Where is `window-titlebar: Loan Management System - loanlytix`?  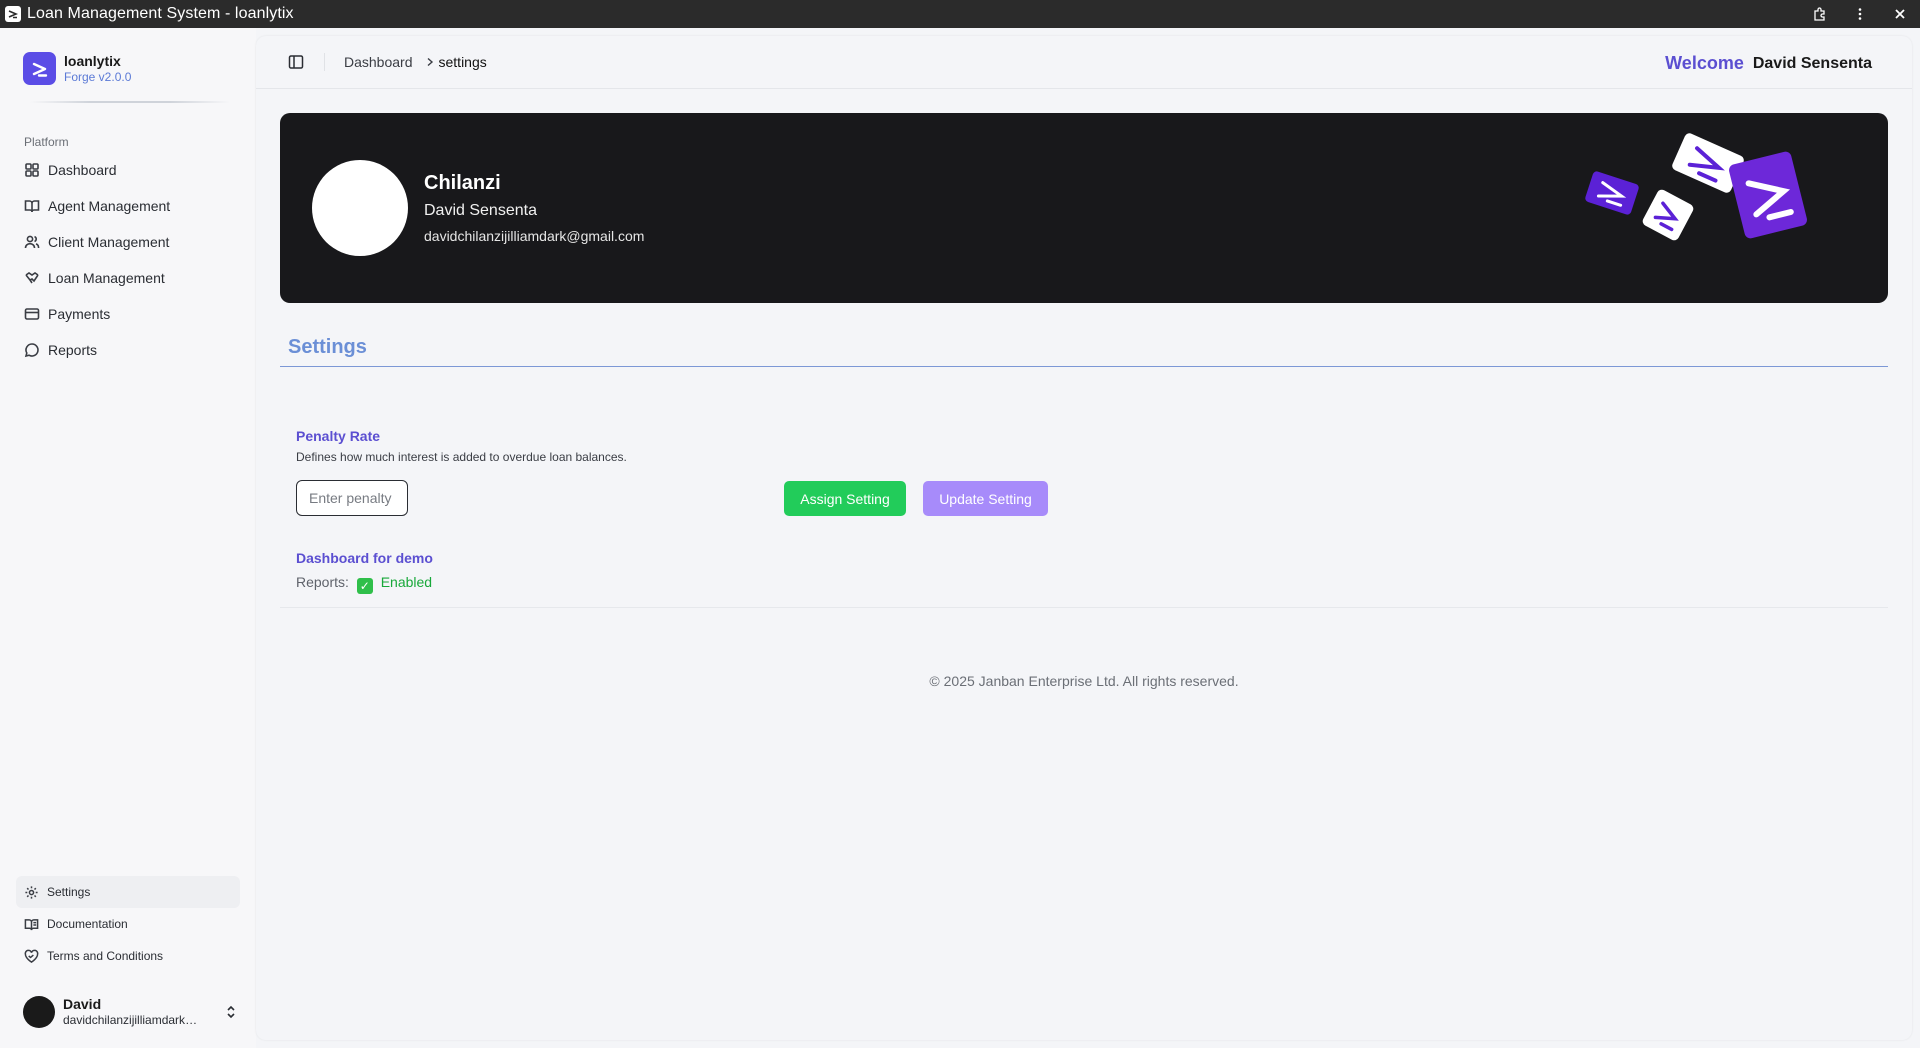 window-titlebar: Loan Management System - loanlytix is located at coordinates (960, 14).